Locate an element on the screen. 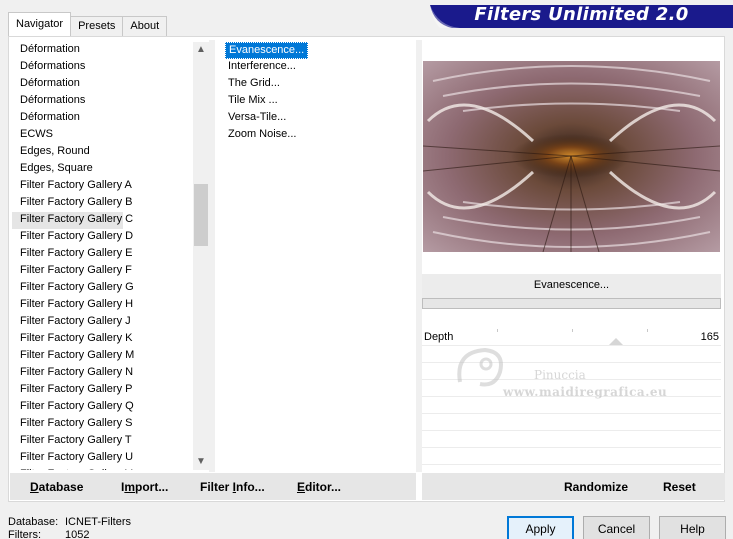 This screenshot has height=539, width=733. category-item: Filter Factory Gallery V is located at coordinates (102, 468).